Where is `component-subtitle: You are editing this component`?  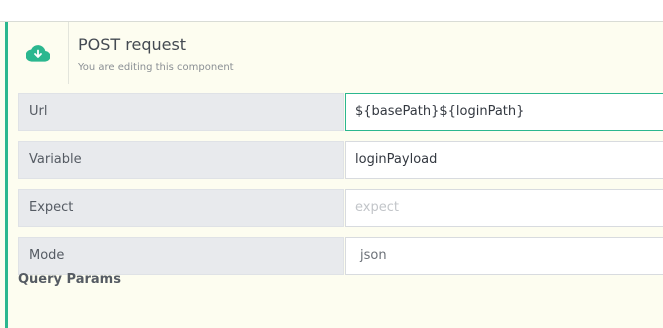 component-subtitle: You are editing this component is located at coordinates (156, 67).